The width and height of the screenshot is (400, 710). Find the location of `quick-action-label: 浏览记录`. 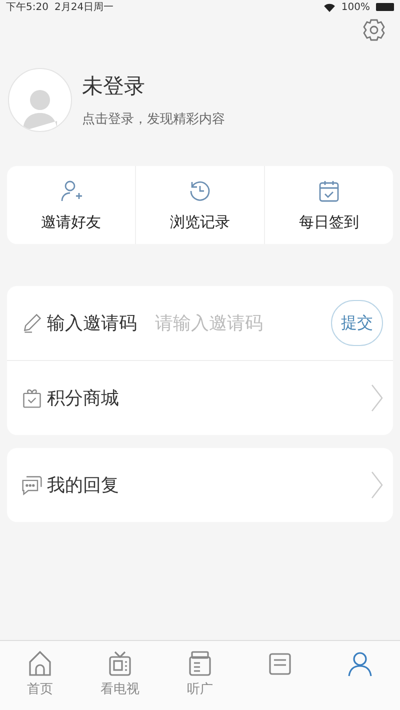

quick-action-label: 浏览记录 is located at coordinates (200, 222).